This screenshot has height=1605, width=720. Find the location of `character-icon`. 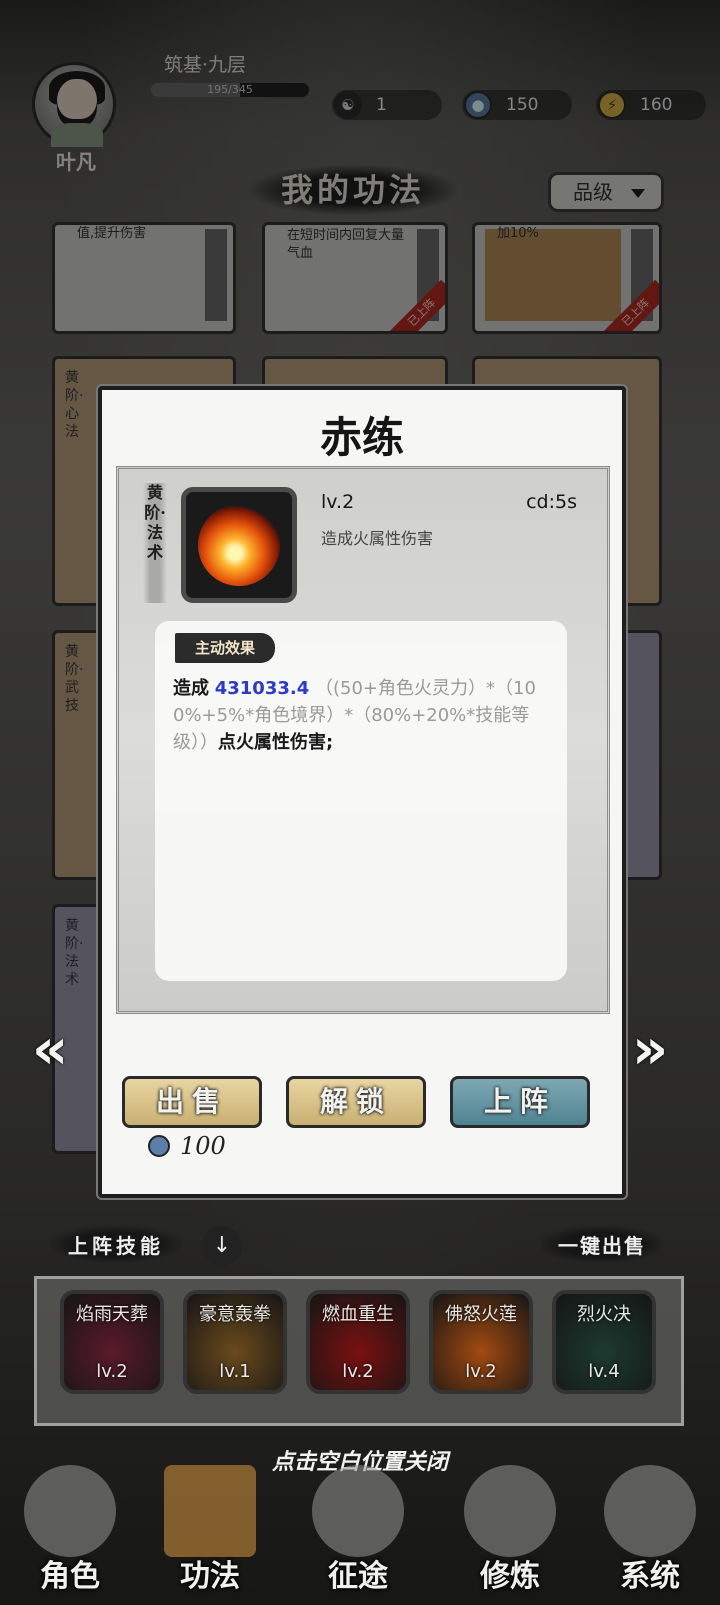

character-icon is located at coordinates (70, 1511).